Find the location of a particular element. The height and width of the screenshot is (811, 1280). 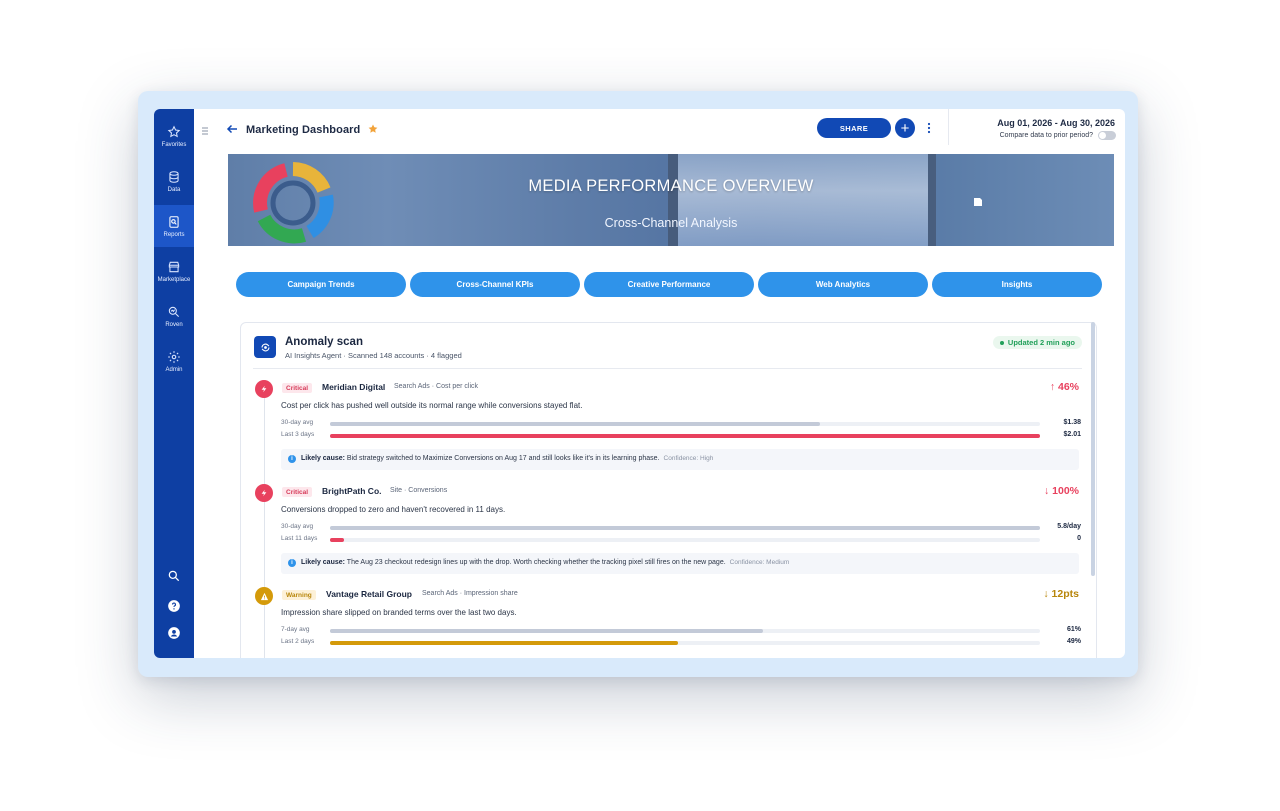

user-icon is located at coordinates (174, 633).